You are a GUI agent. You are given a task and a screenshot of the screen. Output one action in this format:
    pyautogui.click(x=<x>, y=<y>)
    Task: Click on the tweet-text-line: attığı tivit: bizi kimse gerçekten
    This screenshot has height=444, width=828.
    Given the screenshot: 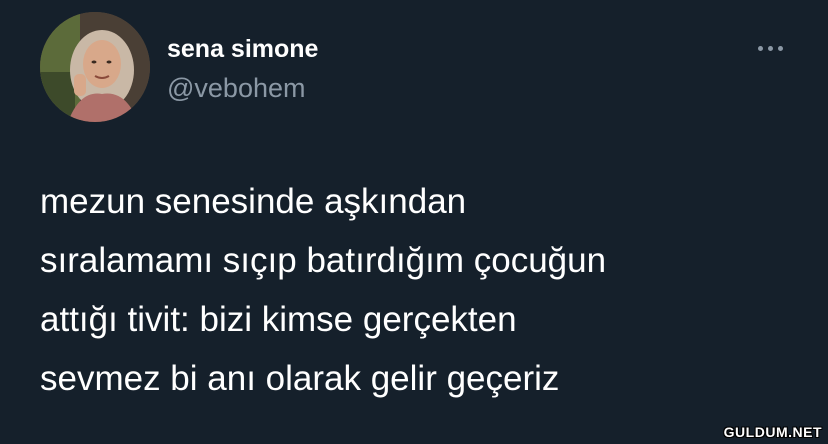 What is the action you would take?
    pyautogui.click(x=278, y=319)
    